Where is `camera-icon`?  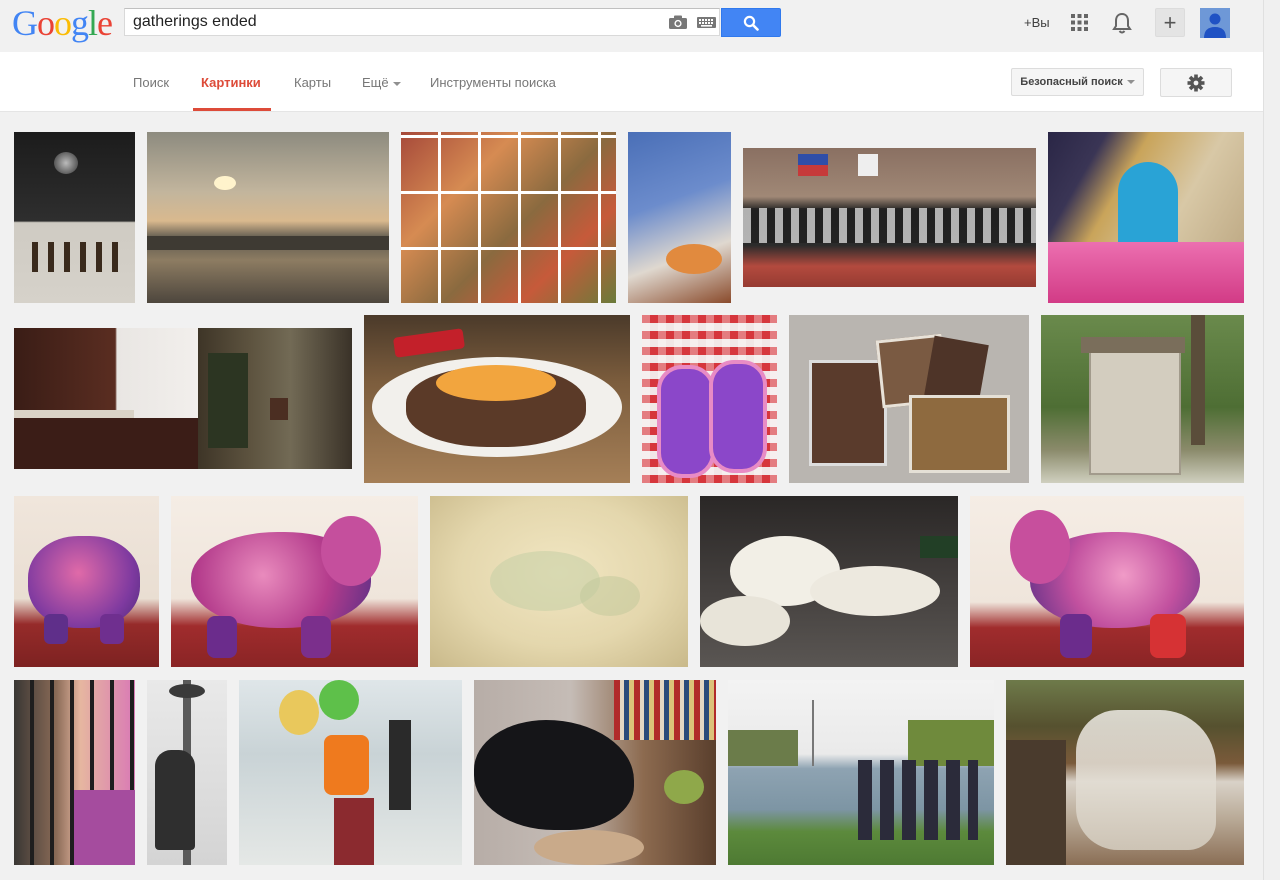 camera-icon is located at coordinates (678, 22).